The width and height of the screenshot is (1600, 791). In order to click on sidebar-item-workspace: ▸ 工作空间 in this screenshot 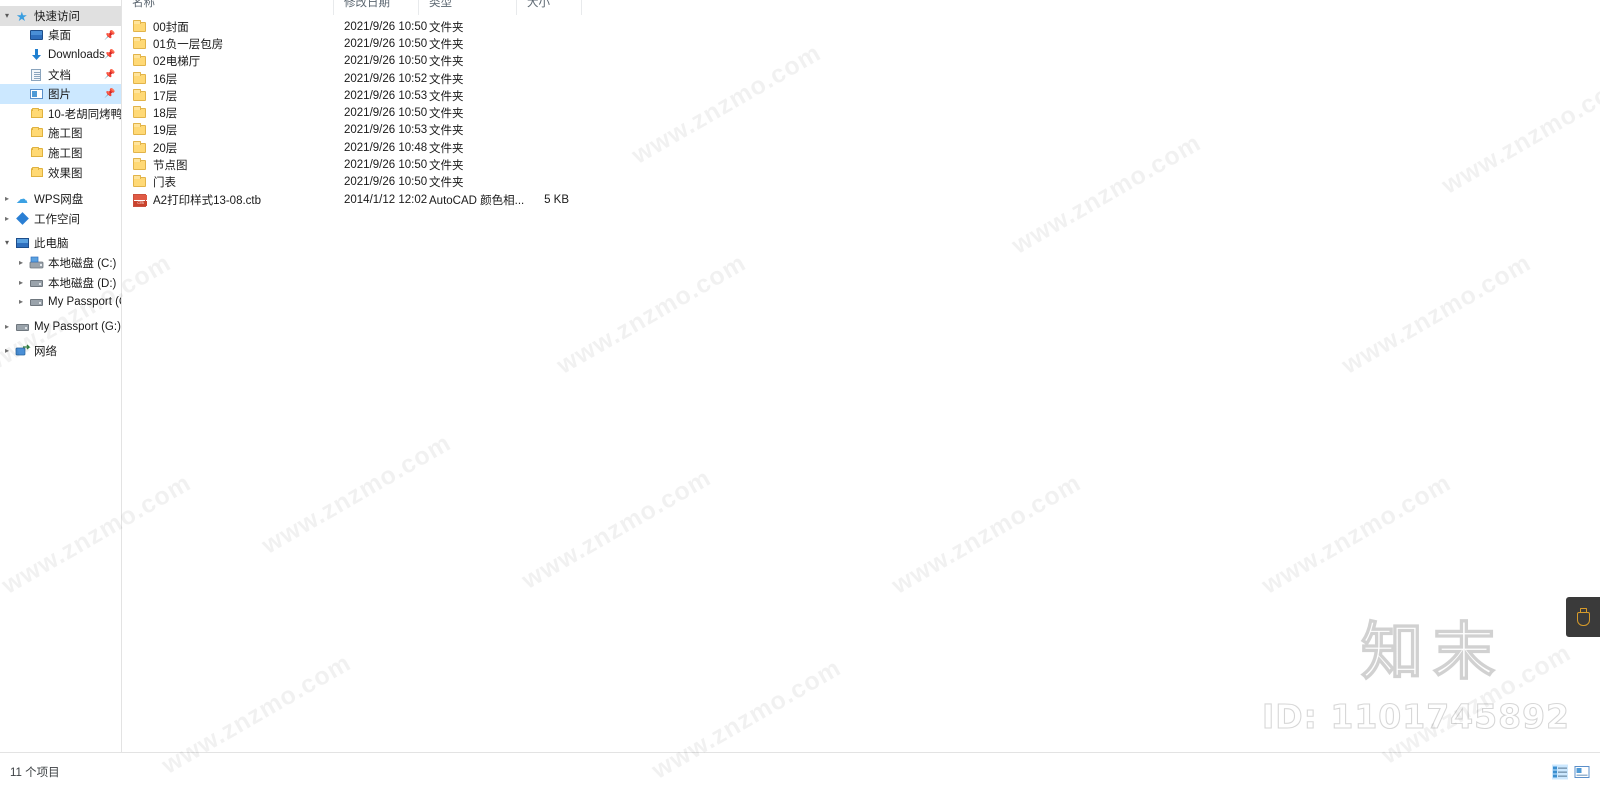, I will do `click(60, 219)`.